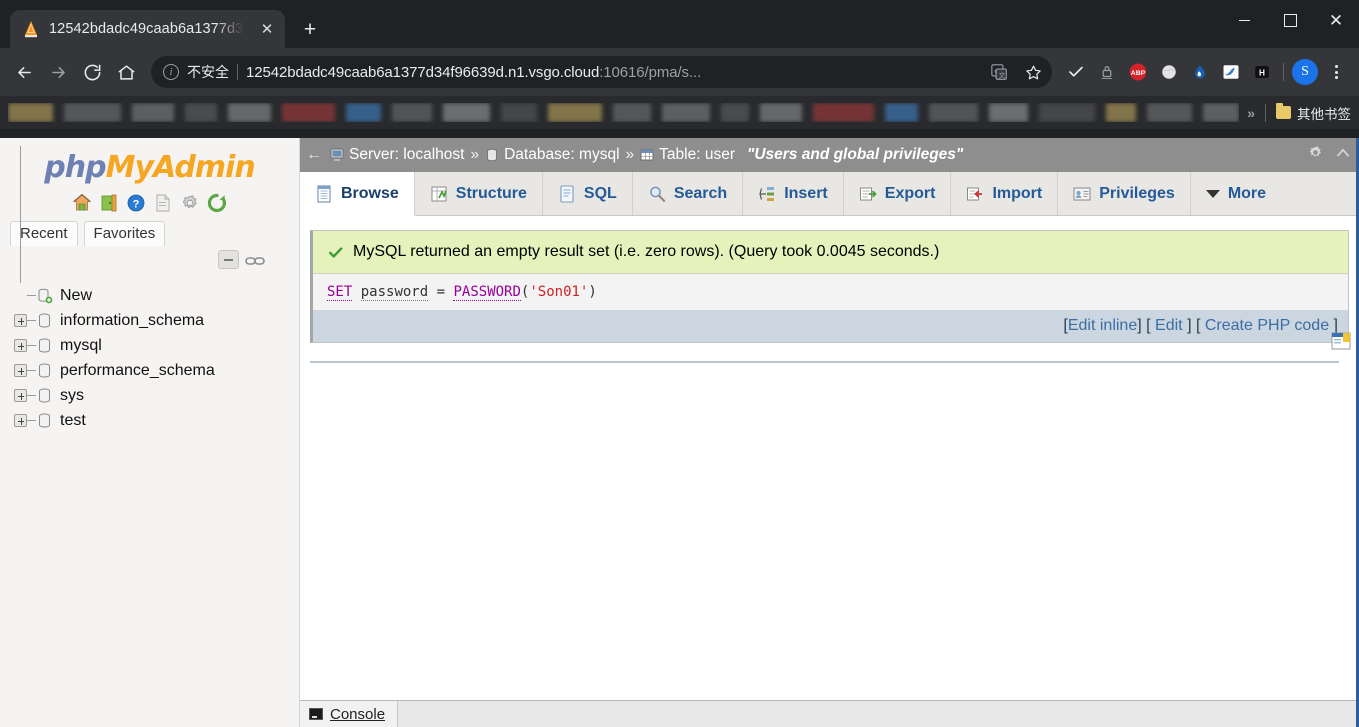  I want to click on database-name-label: mysql, so click(81, 346).